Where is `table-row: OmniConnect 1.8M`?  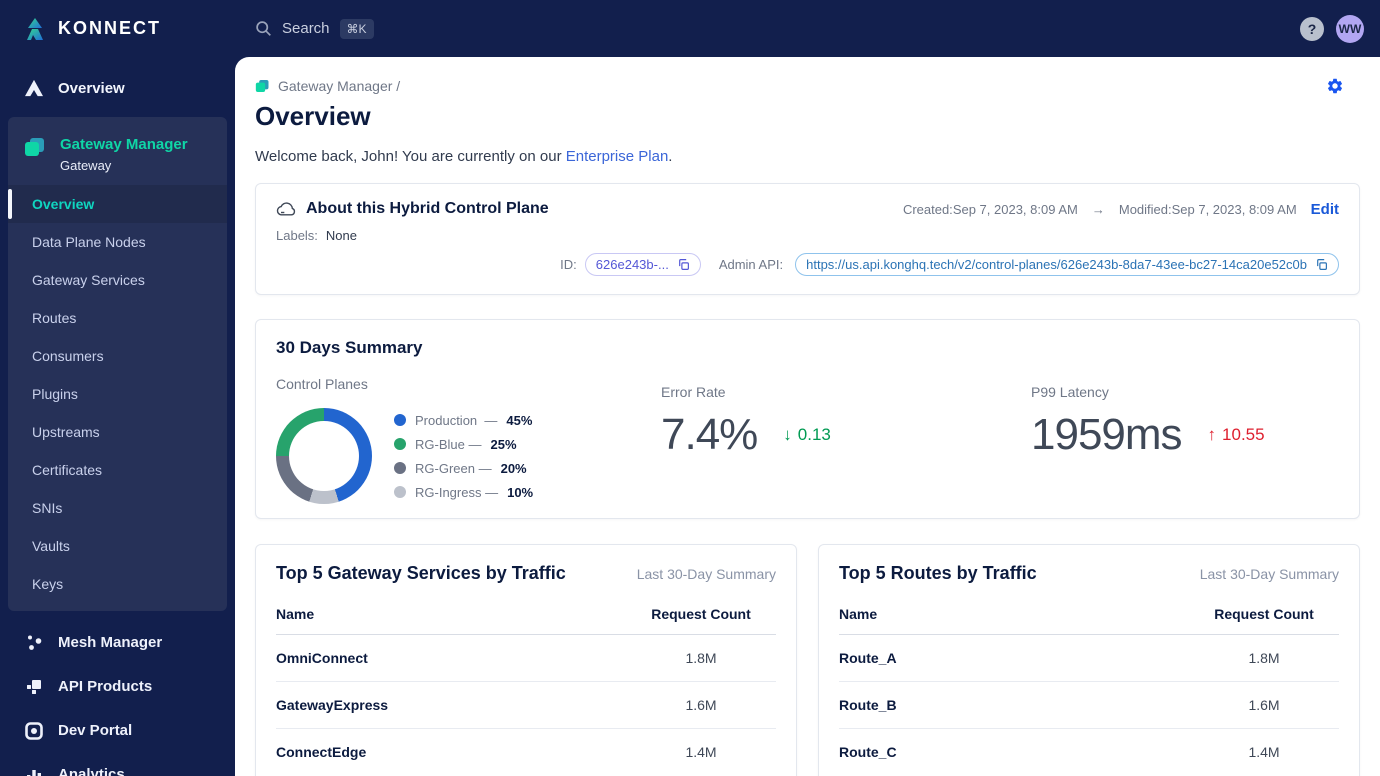 table-row: OmniConnect 1.8M is located at coordinates (526, 658).